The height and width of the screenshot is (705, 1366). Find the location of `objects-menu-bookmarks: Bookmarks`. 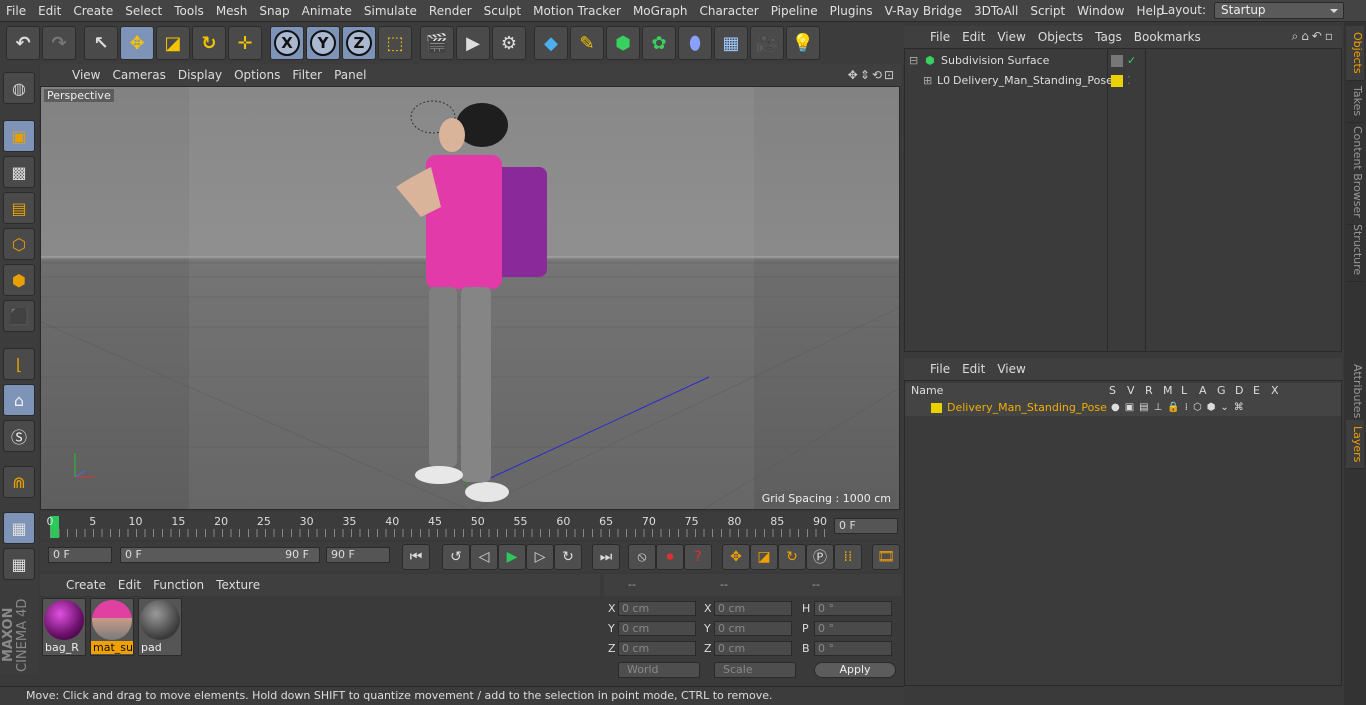

objects-menu-bookmarks: Bookmarks is located at coordinates (1167, 37).